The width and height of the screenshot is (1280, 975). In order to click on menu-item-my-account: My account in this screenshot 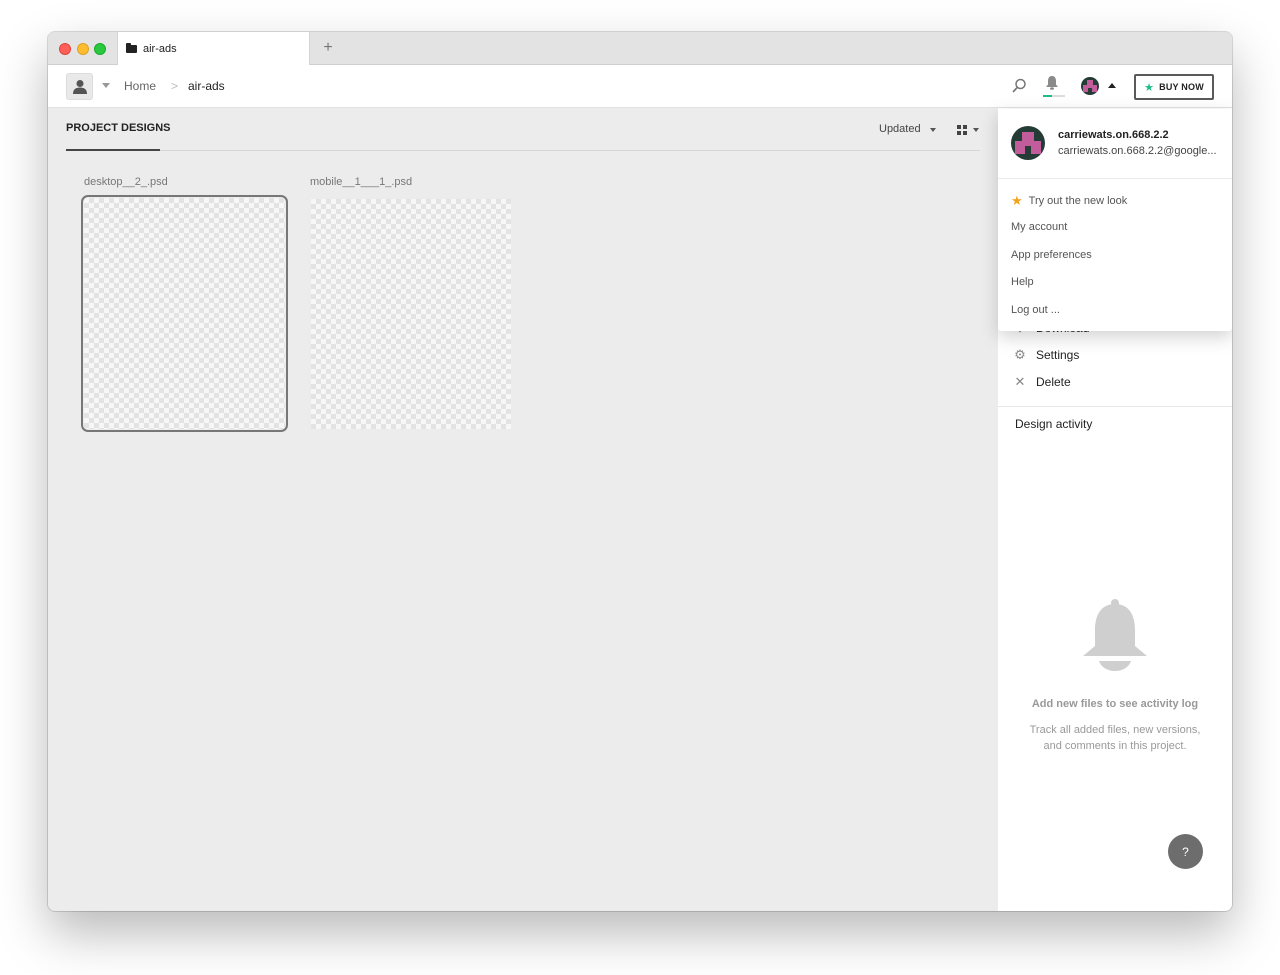, I will do `click(1039, 227)`.